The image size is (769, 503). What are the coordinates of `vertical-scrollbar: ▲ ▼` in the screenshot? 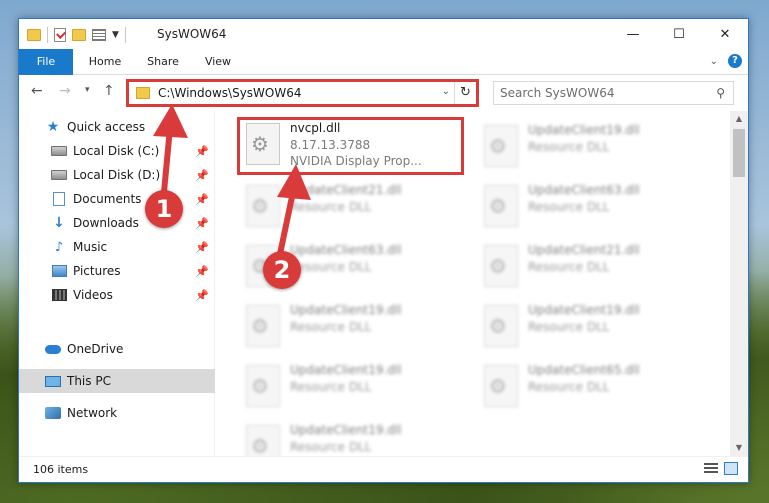 It's located at (739, 283).